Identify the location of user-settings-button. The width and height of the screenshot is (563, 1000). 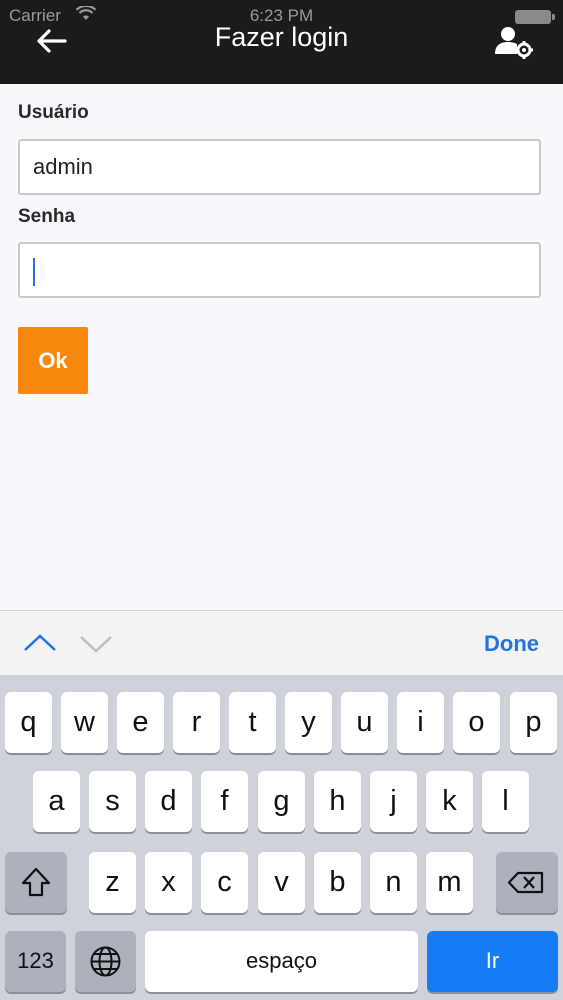
(514, 42).